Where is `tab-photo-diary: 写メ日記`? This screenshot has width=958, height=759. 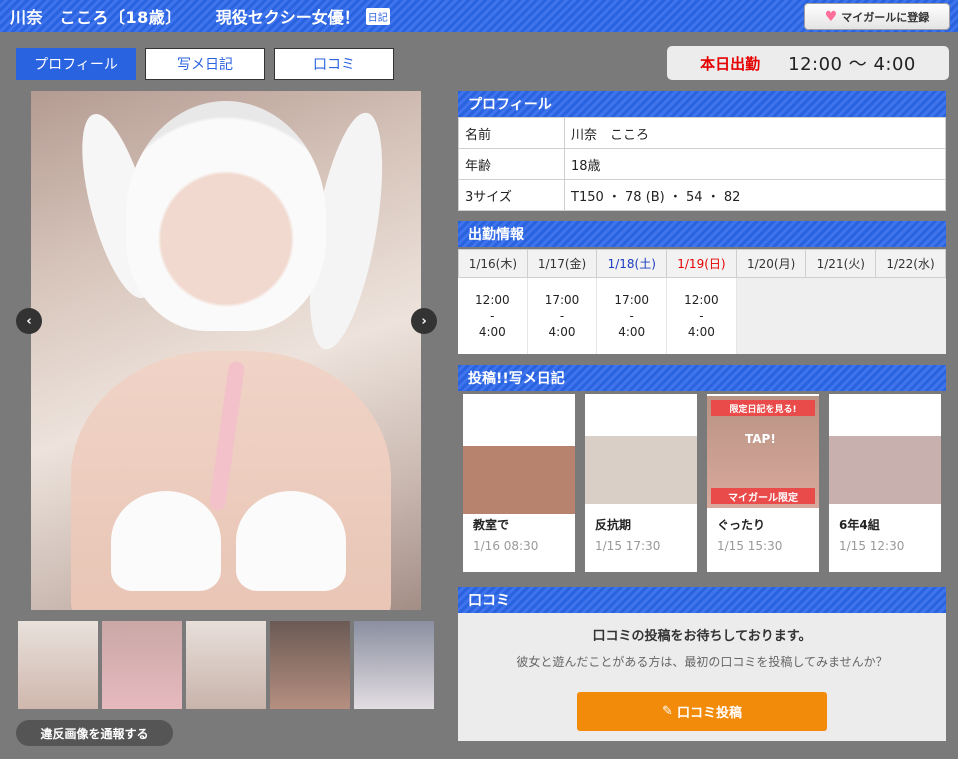 tab-photo-diary: 写メ日記 is located at coordinates (205, 64).